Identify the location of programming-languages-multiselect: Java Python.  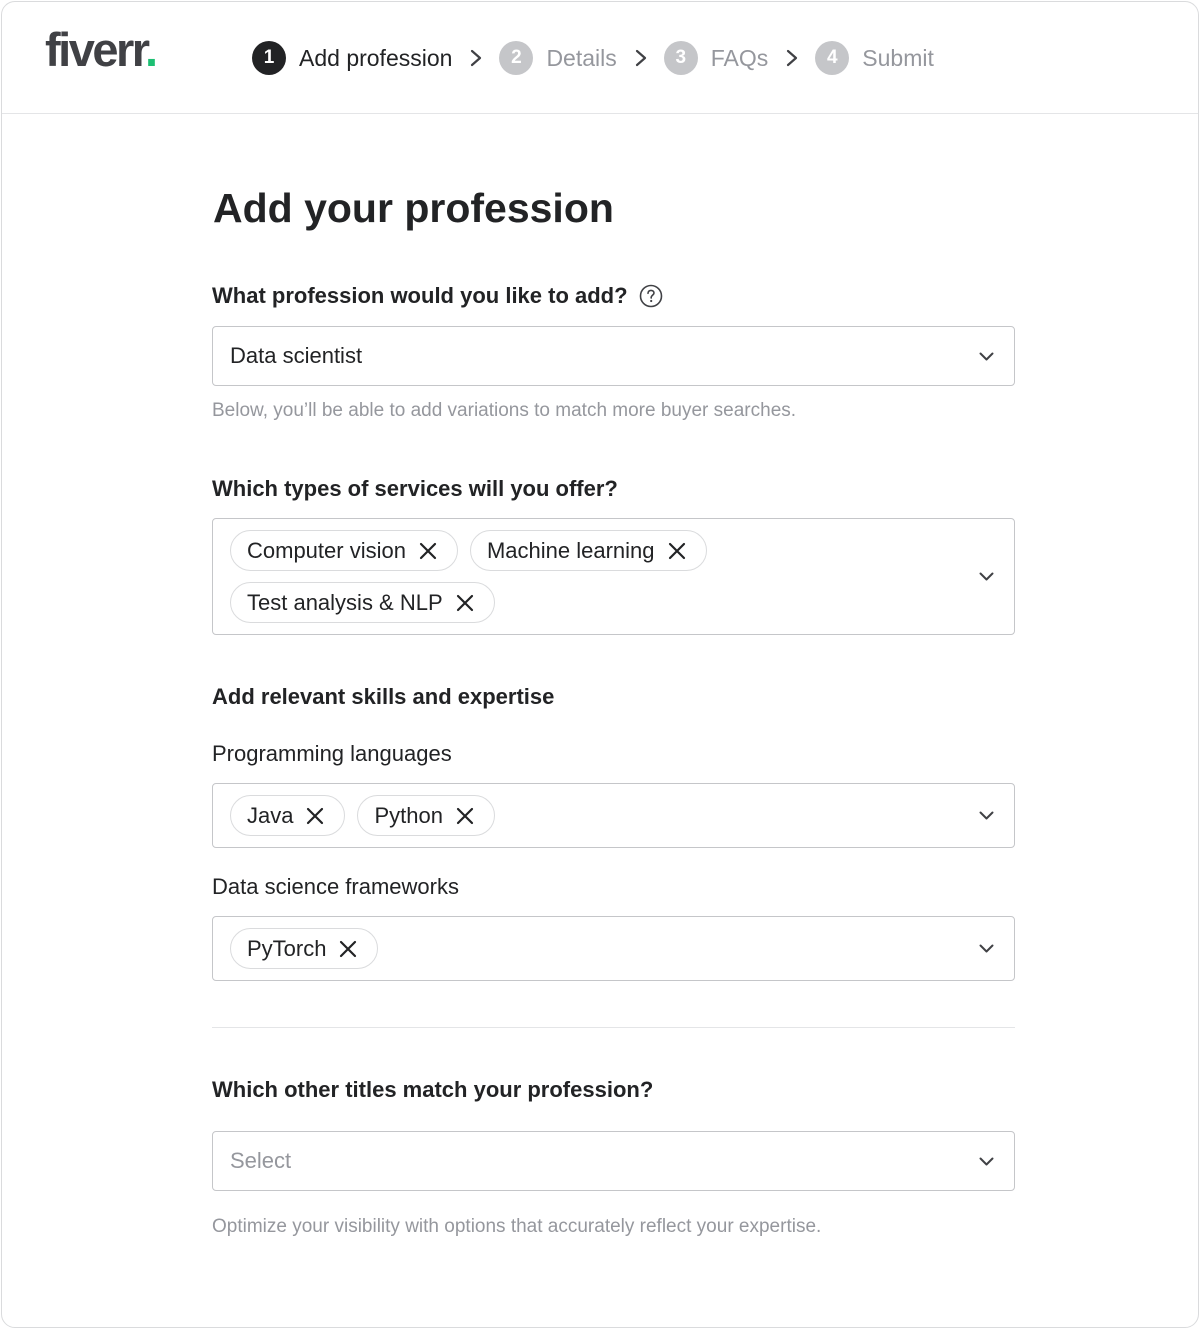
(613, 815).